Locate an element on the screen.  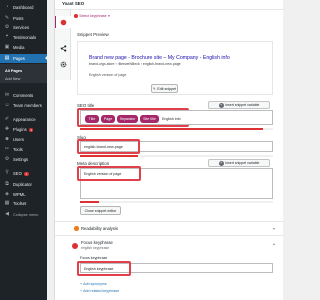
settings-icon: ⚙ is located at coordinates (7, 159).